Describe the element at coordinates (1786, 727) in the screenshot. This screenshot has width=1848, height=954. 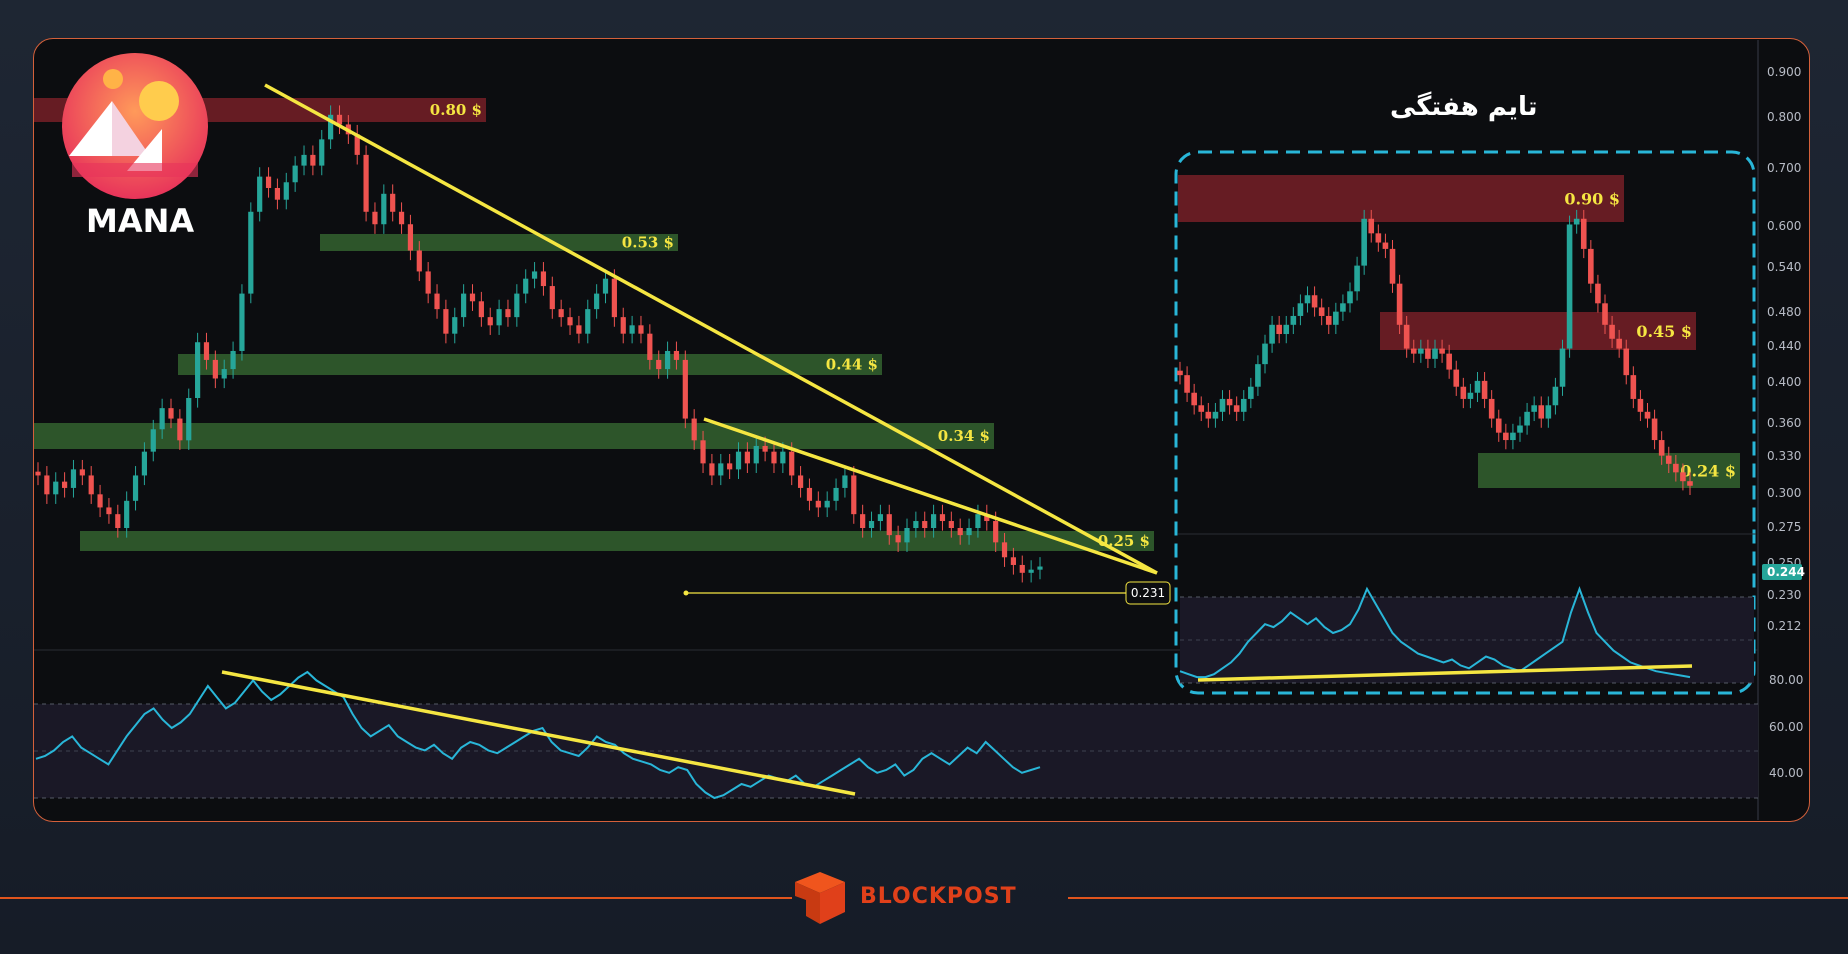
I see `rsi-tick-label: 60.00` at that location.